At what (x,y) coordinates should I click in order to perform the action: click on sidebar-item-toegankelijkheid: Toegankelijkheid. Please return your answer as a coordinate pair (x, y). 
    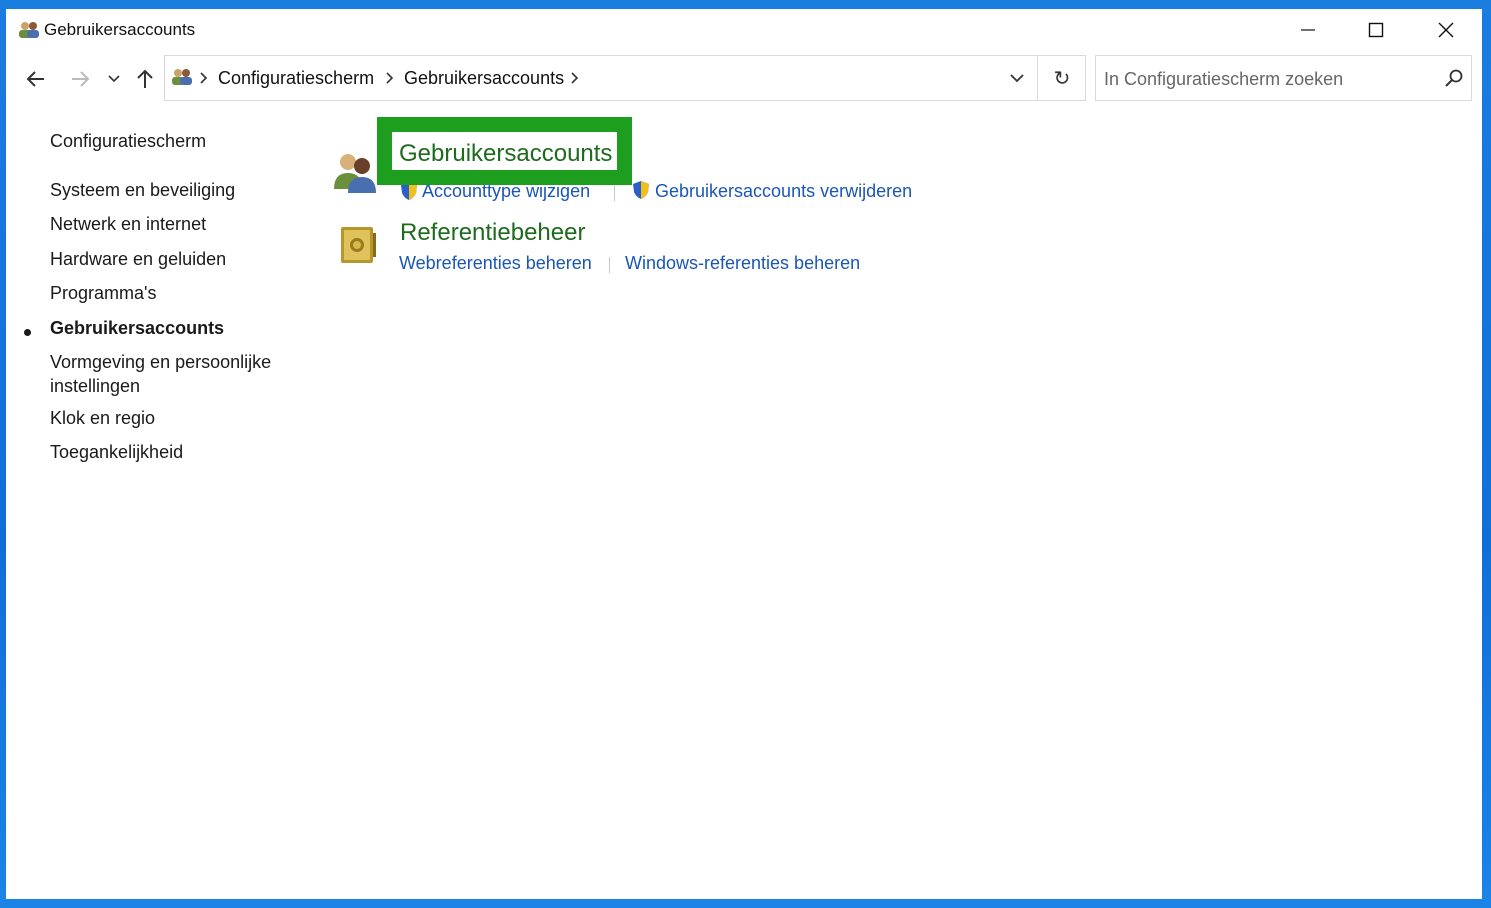
    Looking at the image, I should click on (170, 452).